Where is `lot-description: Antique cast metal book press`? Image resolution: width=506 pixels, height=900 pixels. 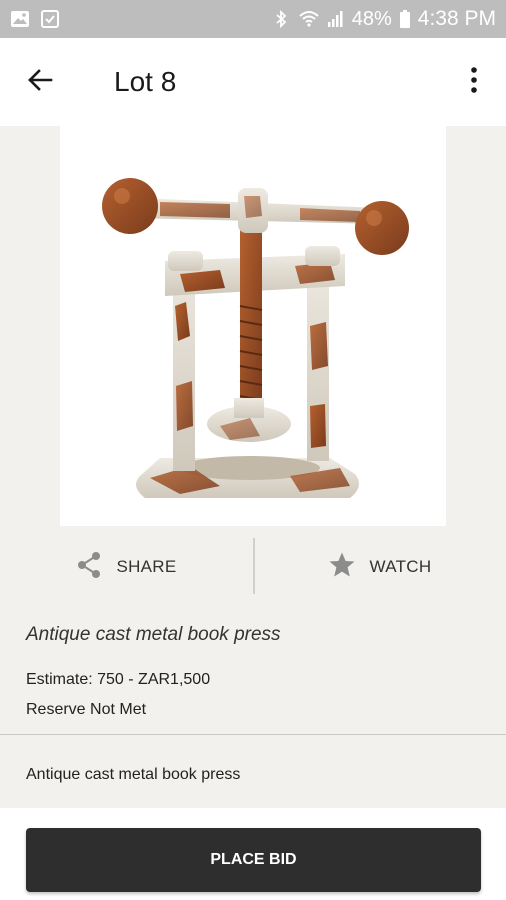
lot-description: Antique cast metal book press is located at coordinates (133, 774).